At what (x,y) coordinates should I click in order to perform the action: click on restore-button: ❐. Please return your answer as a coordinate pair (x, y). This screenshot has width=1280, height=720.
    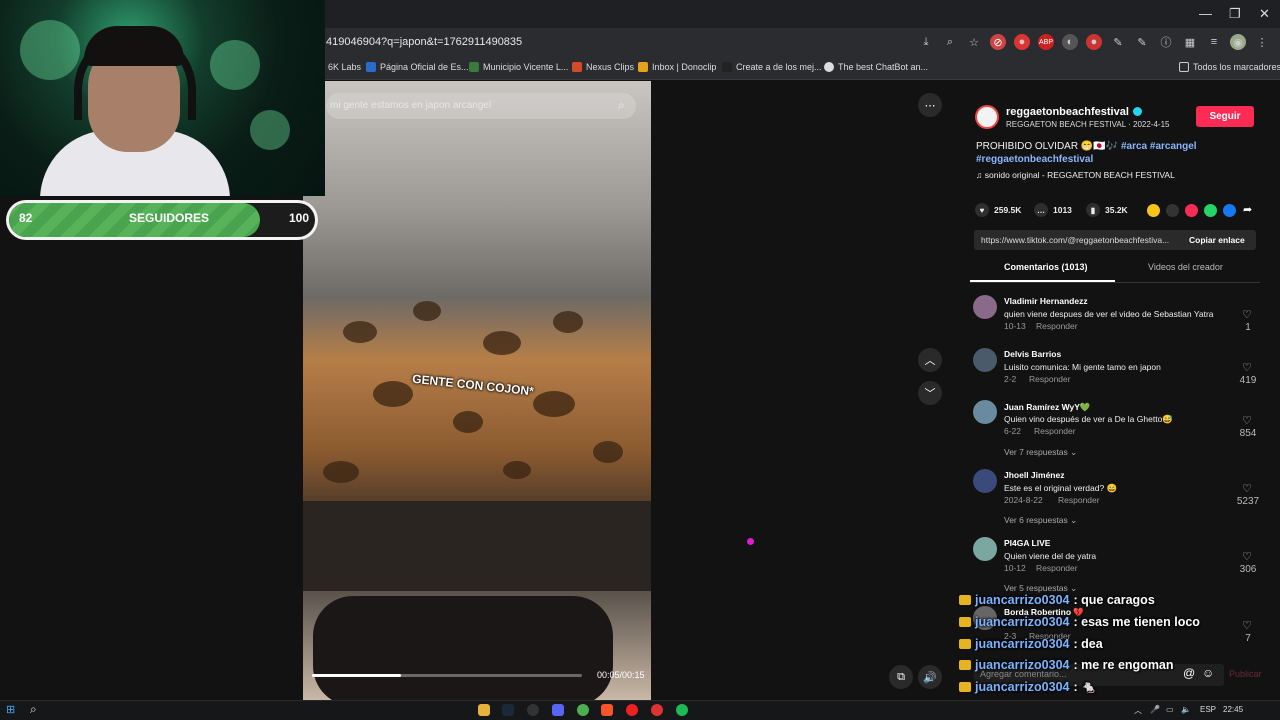
    Looking at the image, I should click on (1235, 14).